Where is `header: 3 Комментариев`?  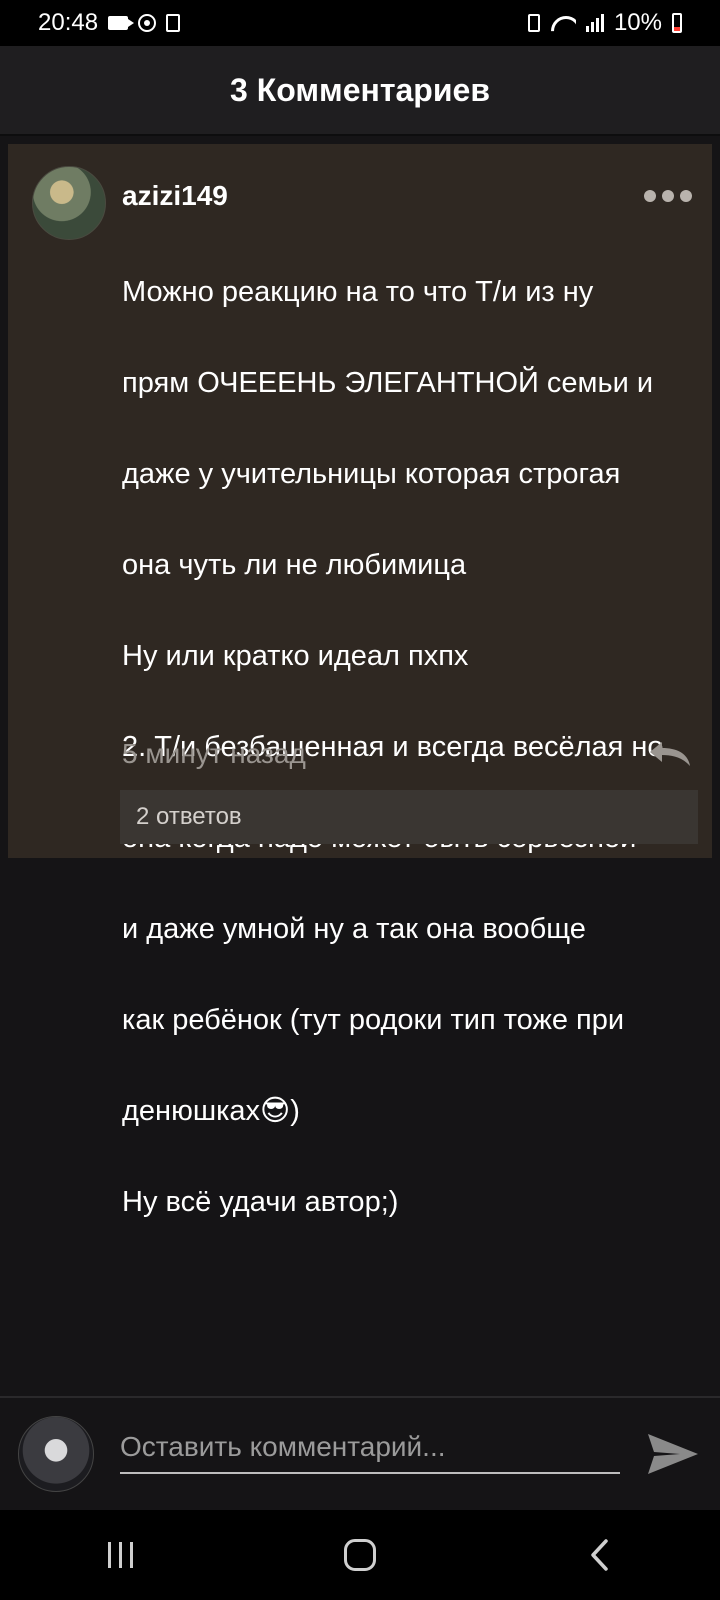
header: 3 Комментариев is located at coordinates (360, 91).